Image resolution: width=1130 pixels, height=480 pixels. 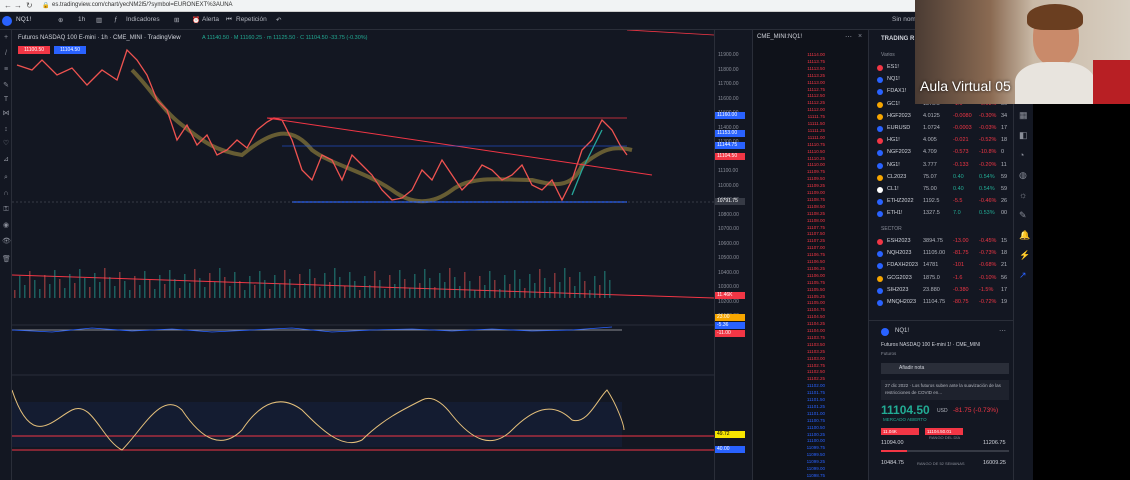 I want to click on icons-icon: ♡, so click(x=6, y=144).